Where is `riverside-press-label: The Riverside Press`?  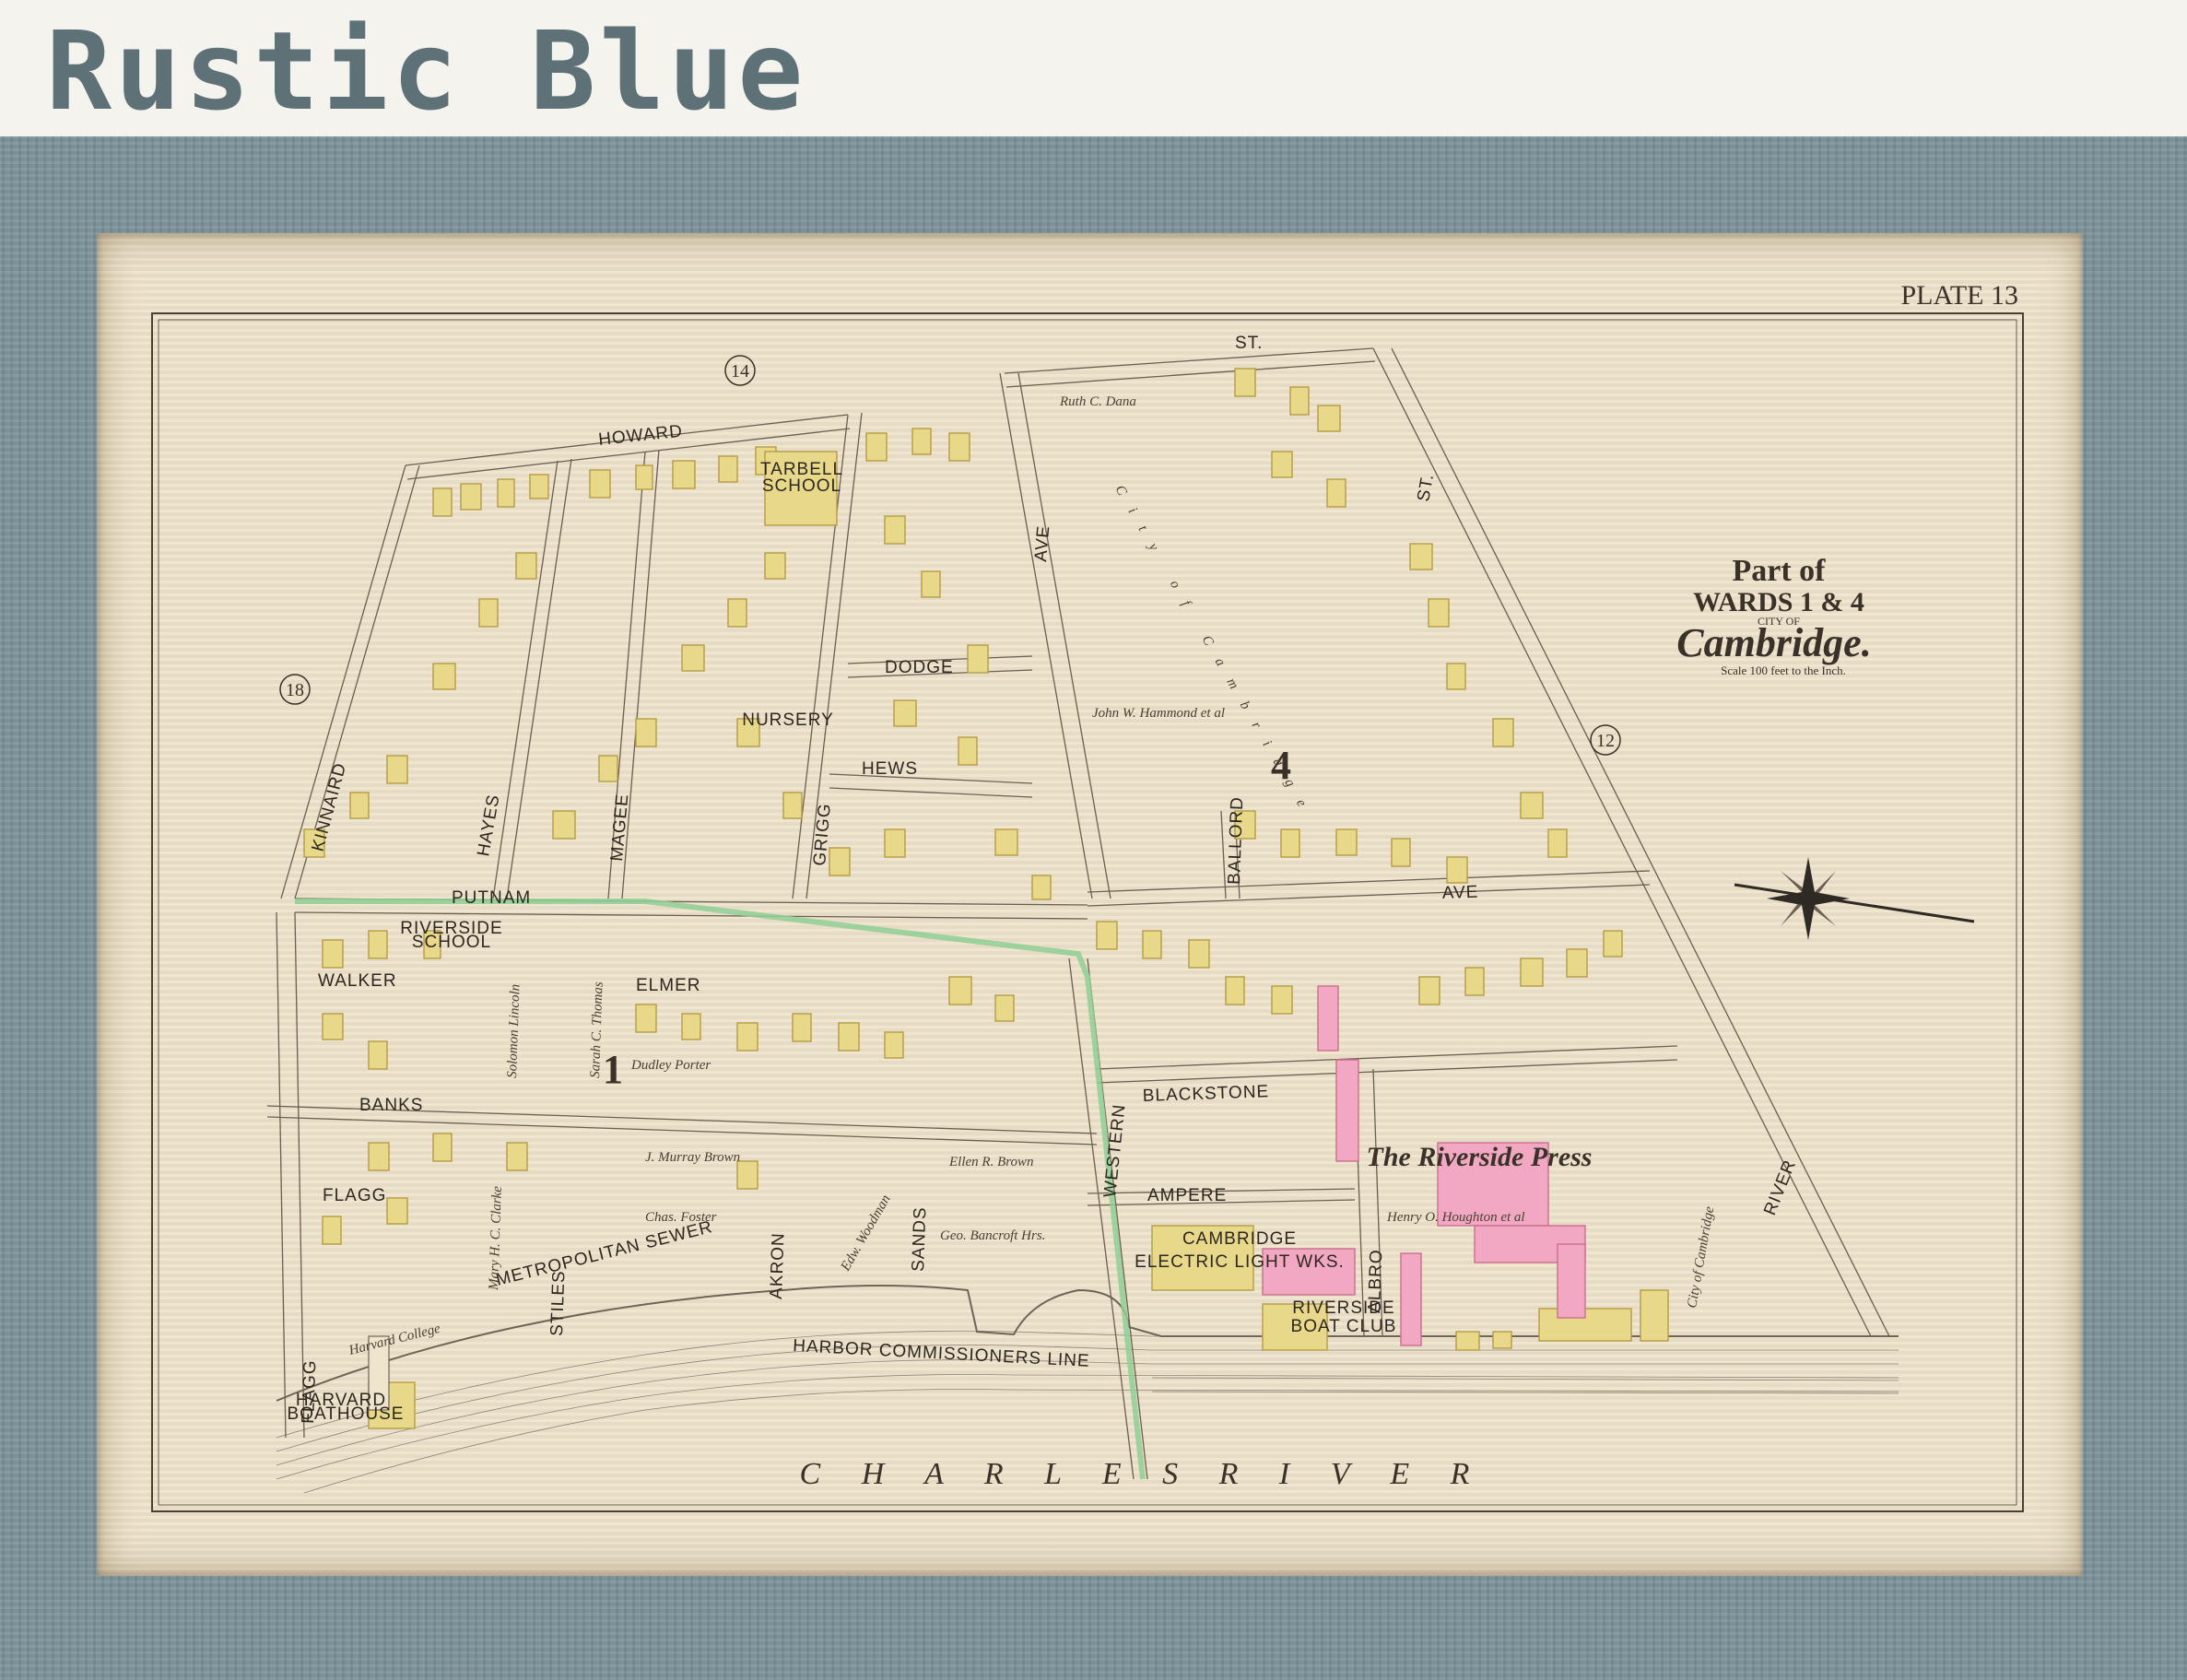
riverside-press-label: The Riverside Press is located at coordinates (1480, 1157).